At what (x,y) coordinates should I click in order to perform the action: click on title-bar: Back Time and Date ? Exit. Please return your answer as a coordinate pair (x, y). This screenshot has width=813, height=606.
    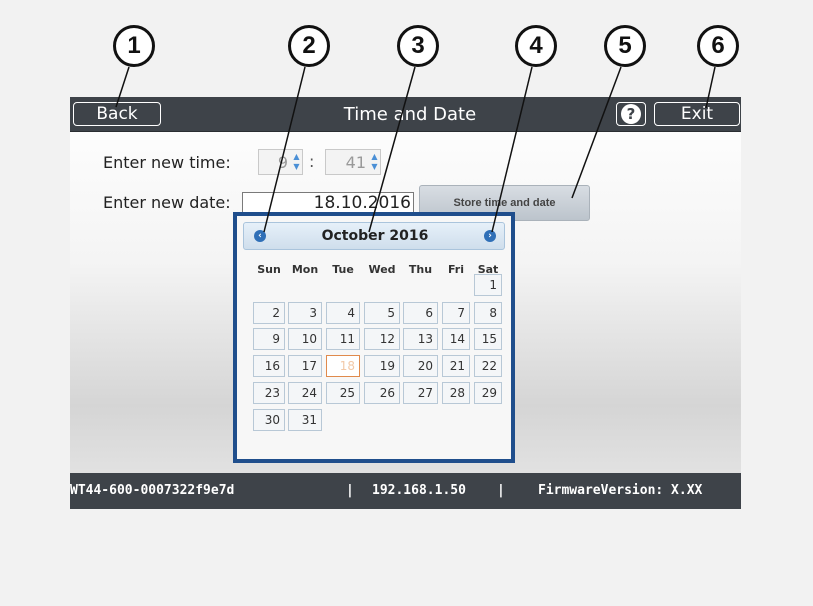
    Looking at the image, I should click on (405, 114).